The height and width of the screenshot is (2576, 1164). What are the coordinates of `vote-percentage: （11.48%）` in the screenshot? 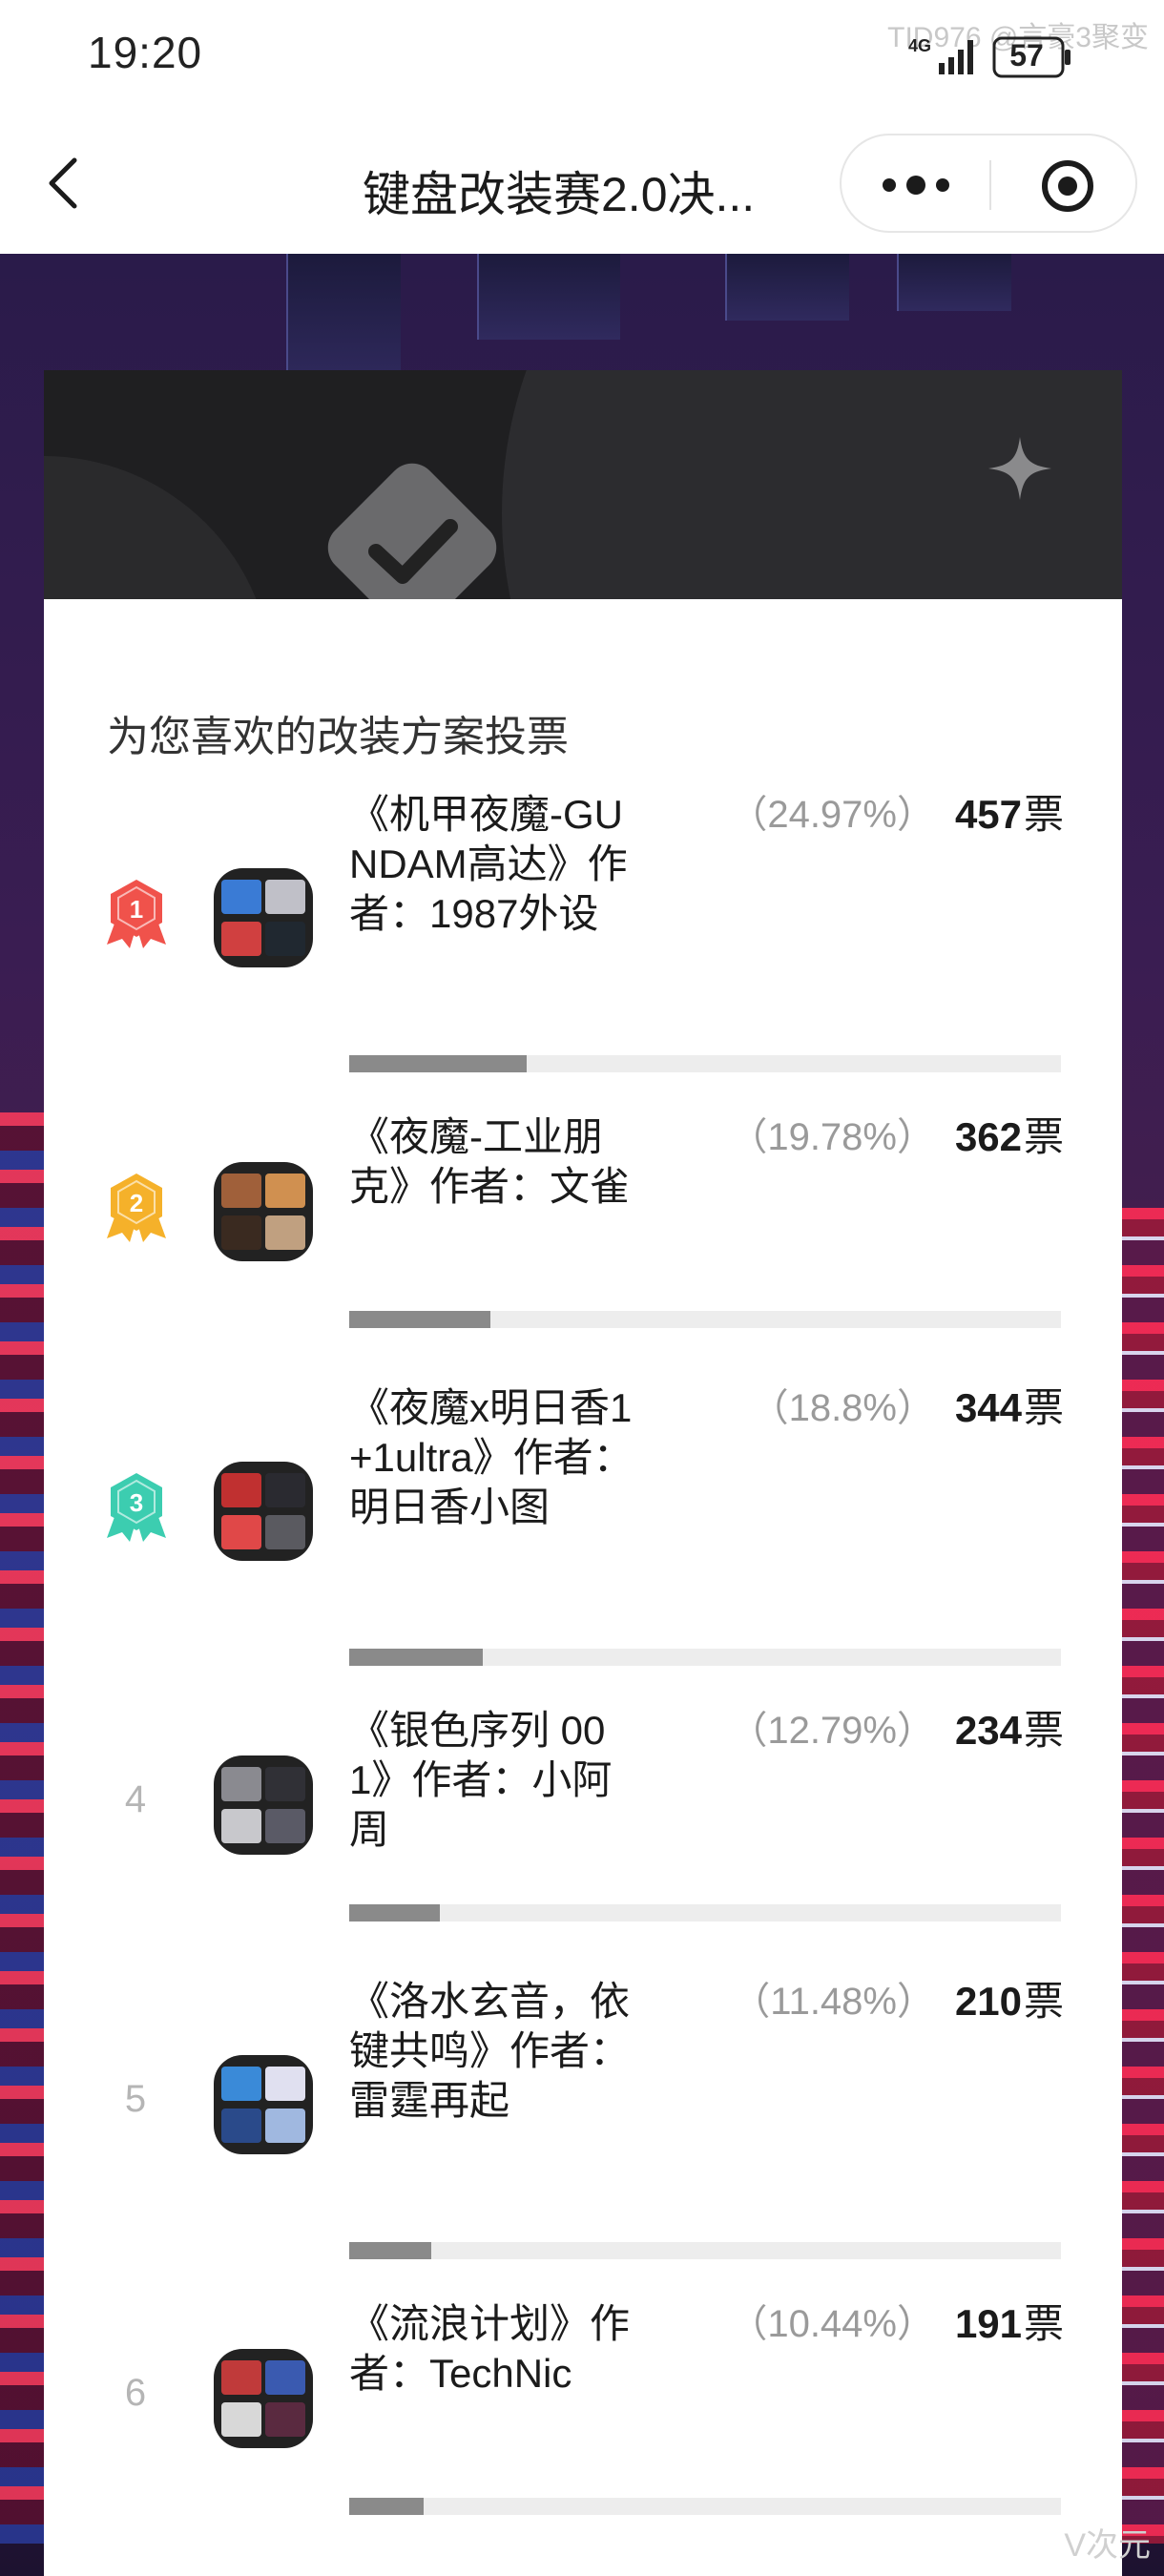 It's located at (833, 2002).